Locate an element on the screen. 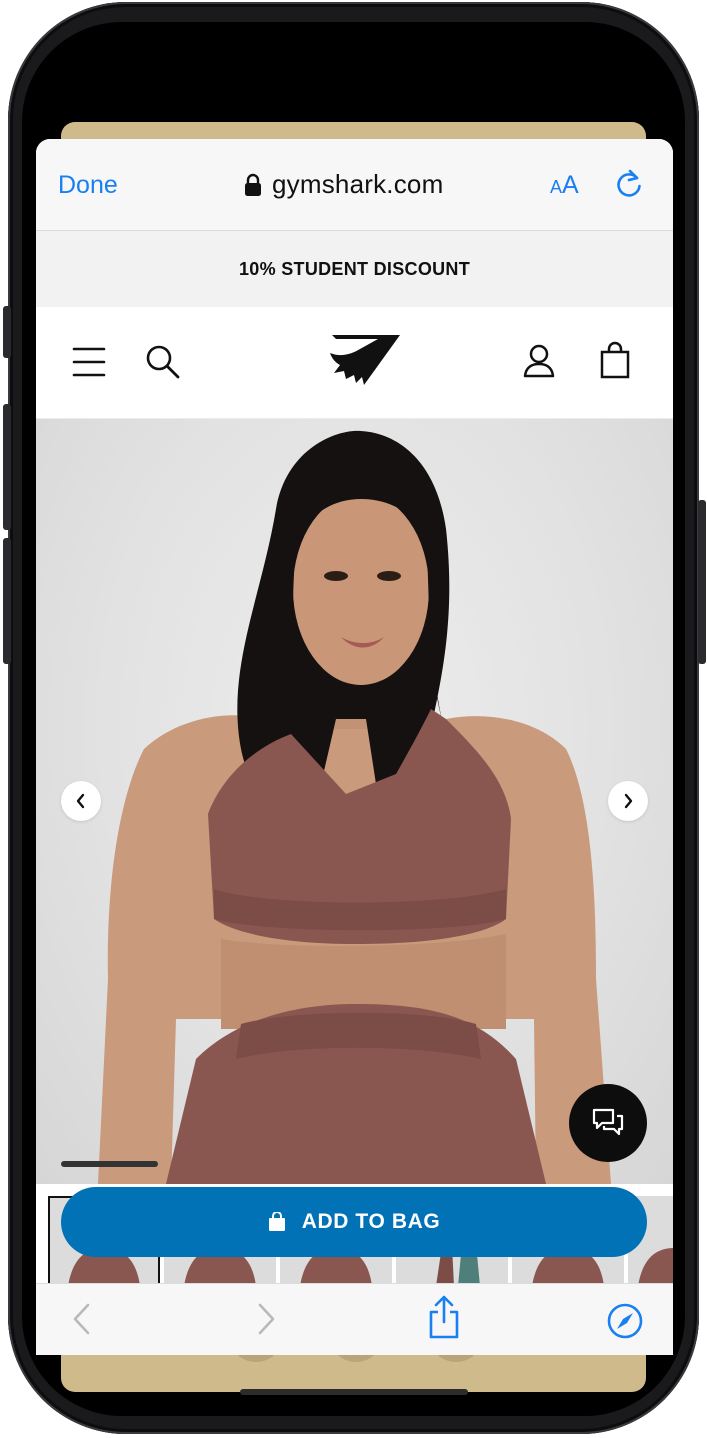  text-size-button: AA is located at coordinates (564, 185).